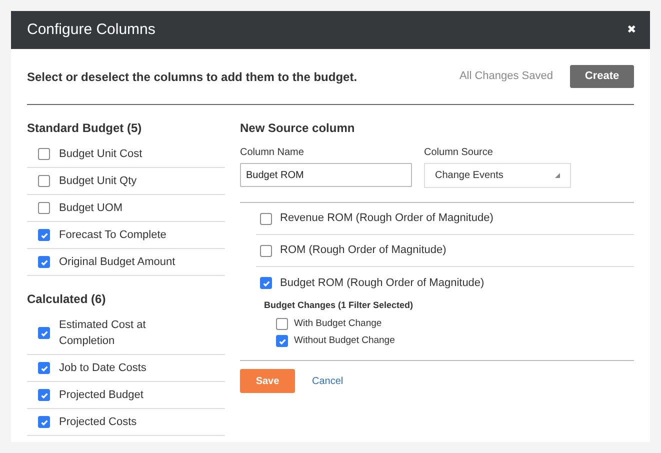  I want to click on window-title: Configure Columns, so click(91, 30).